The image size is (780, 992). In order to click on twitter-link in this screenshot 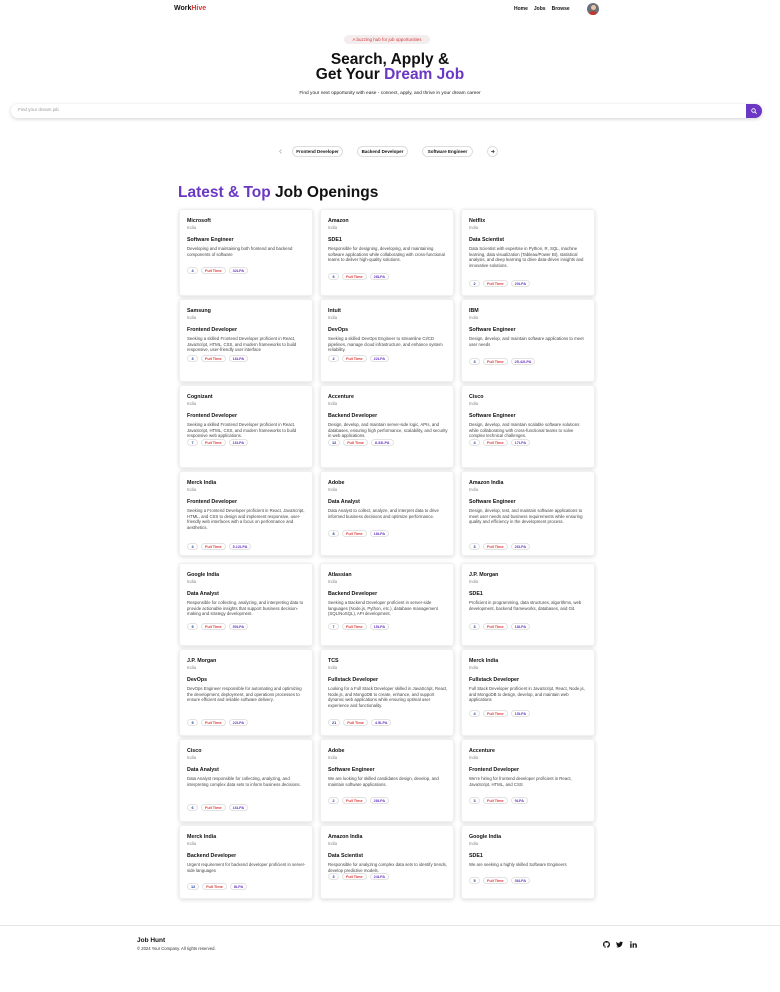, I will do `click(619, 944)`.